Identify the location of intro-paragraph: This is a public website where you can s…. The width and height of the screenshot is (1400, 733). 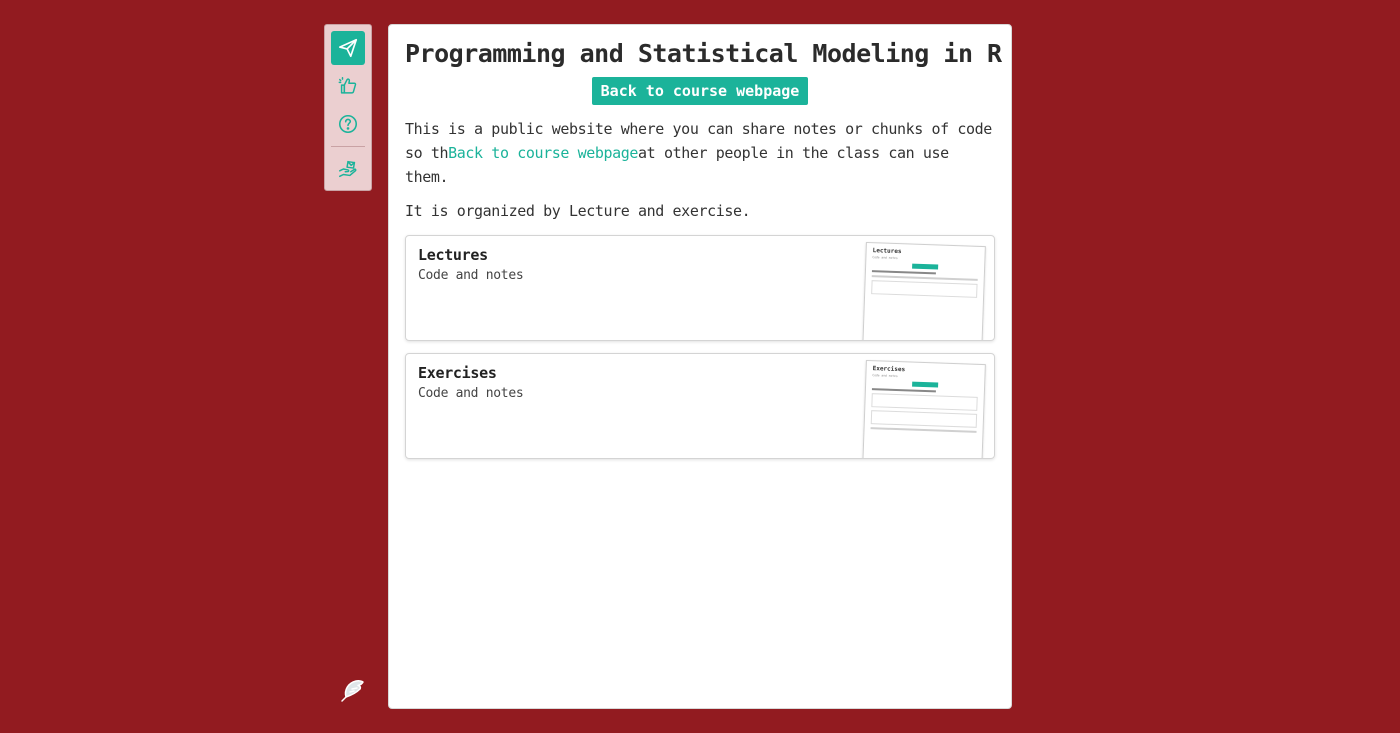
(700, 153).